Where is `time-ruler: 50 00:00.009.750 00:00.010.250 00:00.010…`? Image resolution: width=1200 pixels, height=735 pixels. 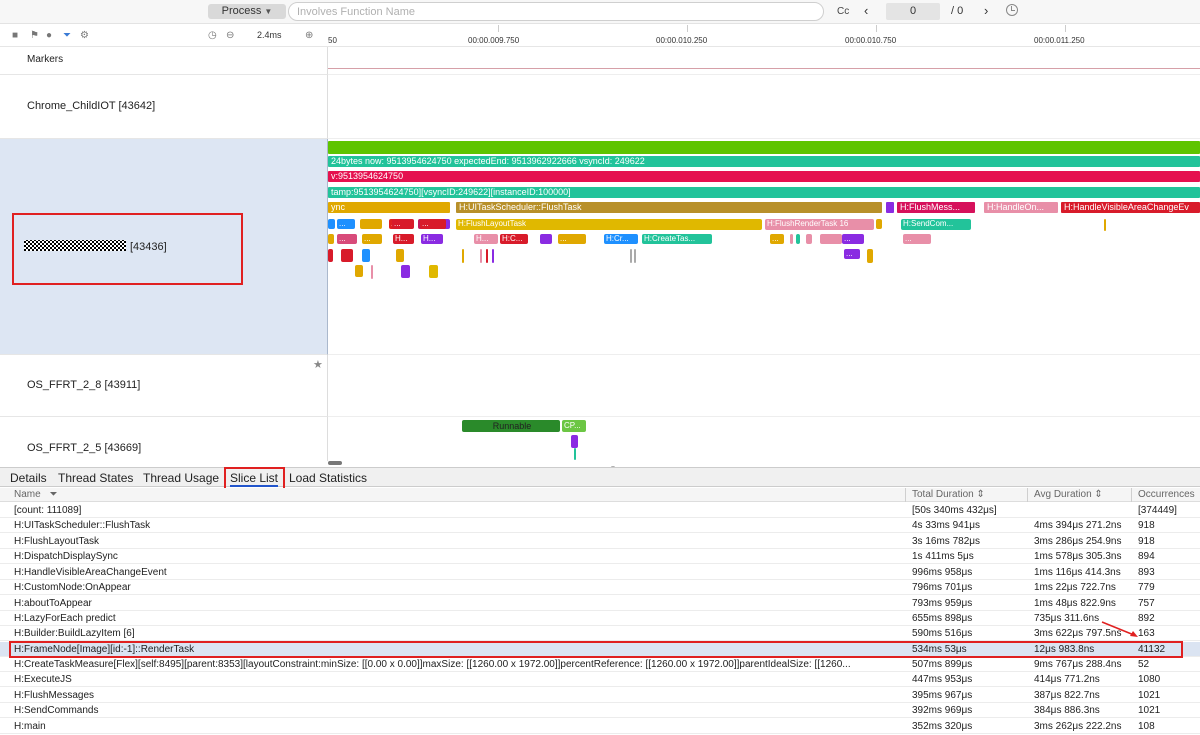
time-ruler: 50 00:00.009.750 00:00.010.250 00:00.010… is located at coordinates (764, 36).